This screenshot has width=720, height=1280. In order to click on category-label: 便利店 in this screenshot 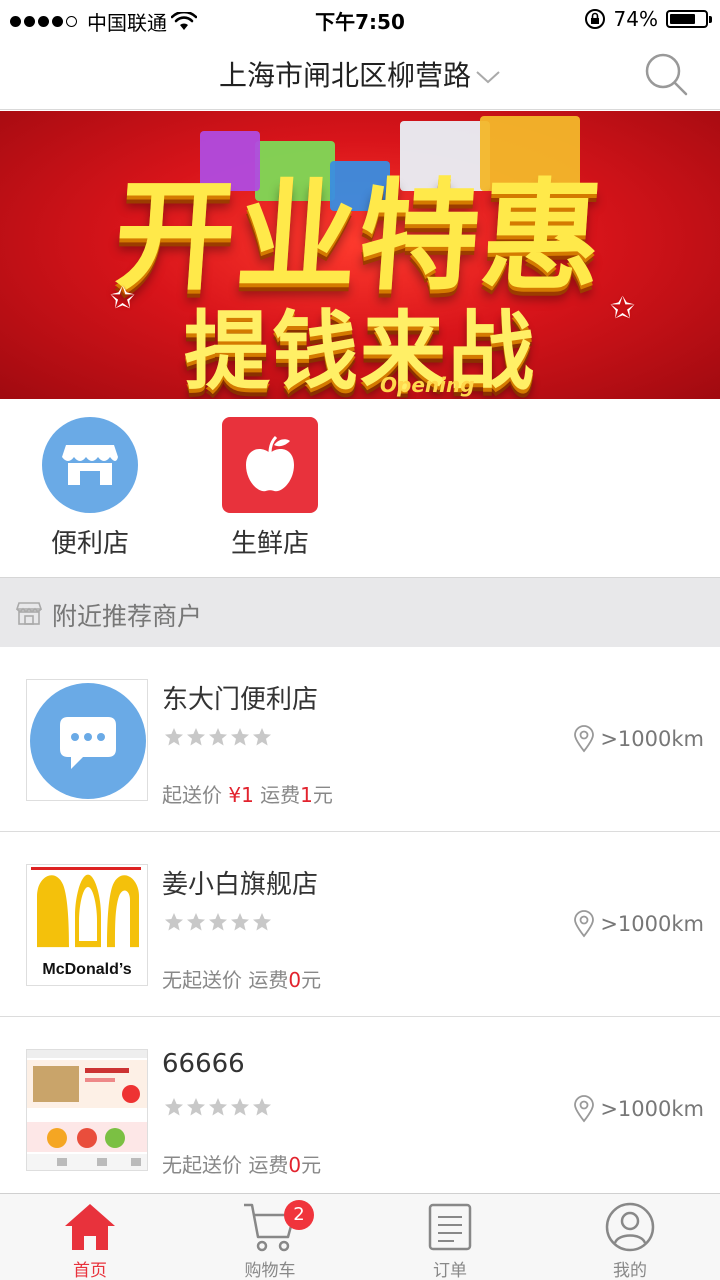, I will do `click(89, 544)`.